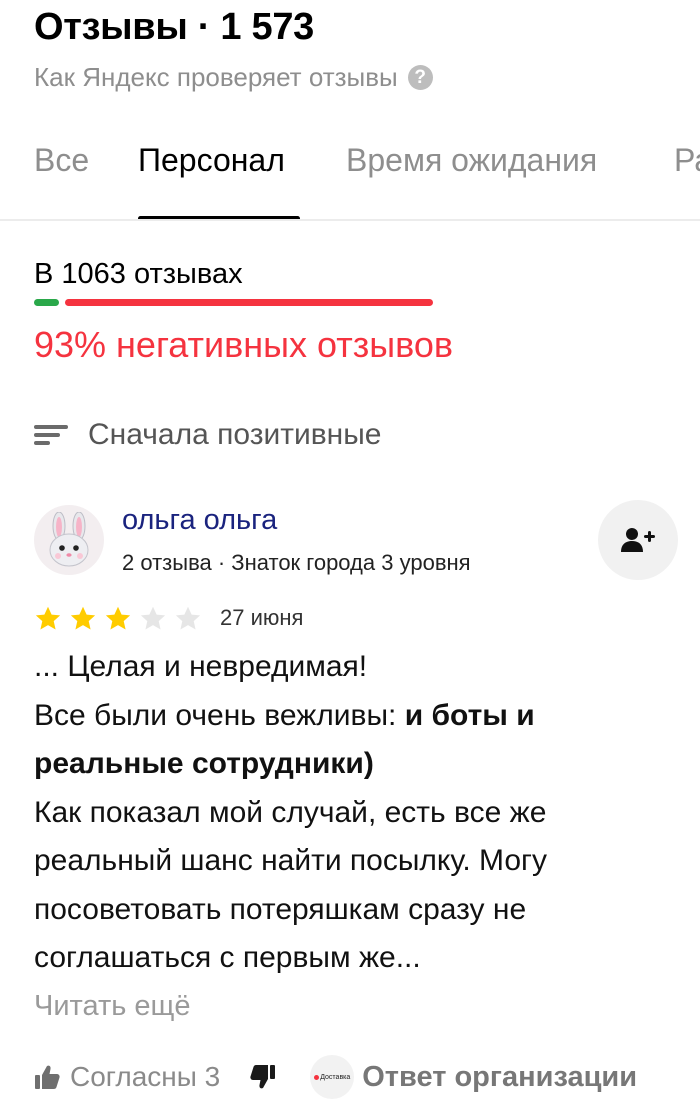  I want to click on dislike-button, so click(263, 1077).